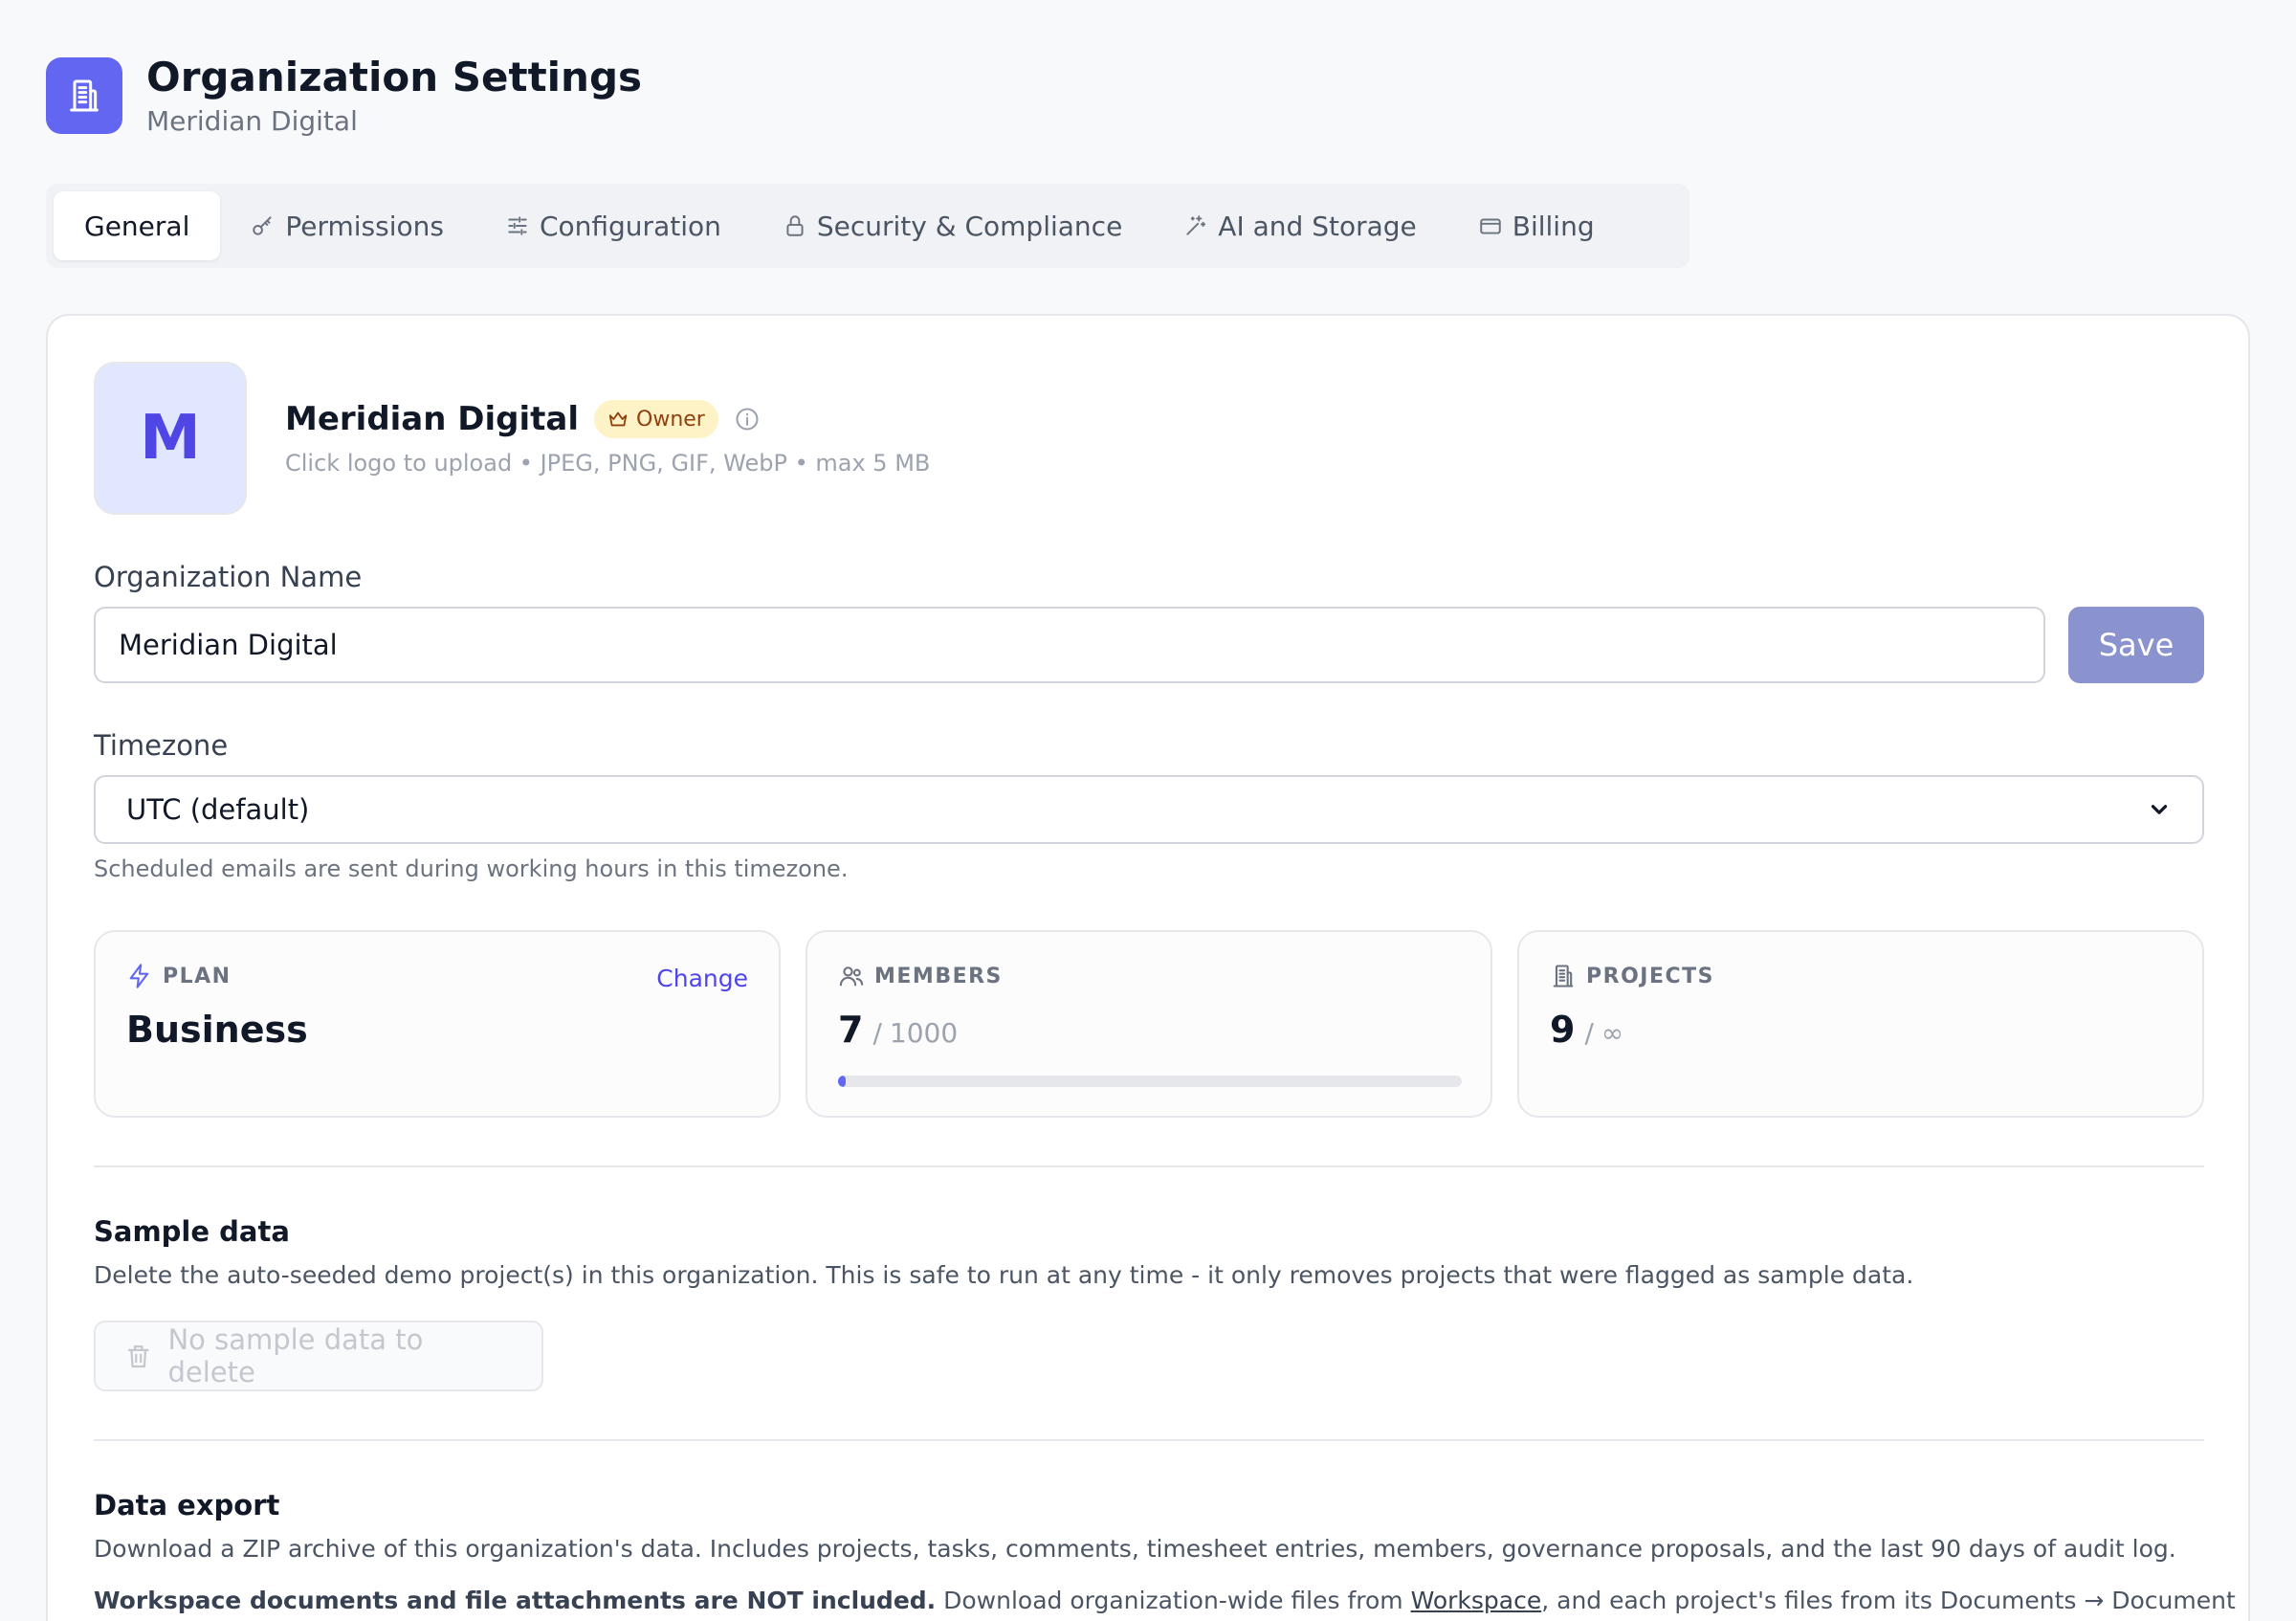 The image size is (2296, 1621). Describe the element at coordinates (438, 1024) in the screenshot. I see `plan-card: PLAN Change Business` at that location.